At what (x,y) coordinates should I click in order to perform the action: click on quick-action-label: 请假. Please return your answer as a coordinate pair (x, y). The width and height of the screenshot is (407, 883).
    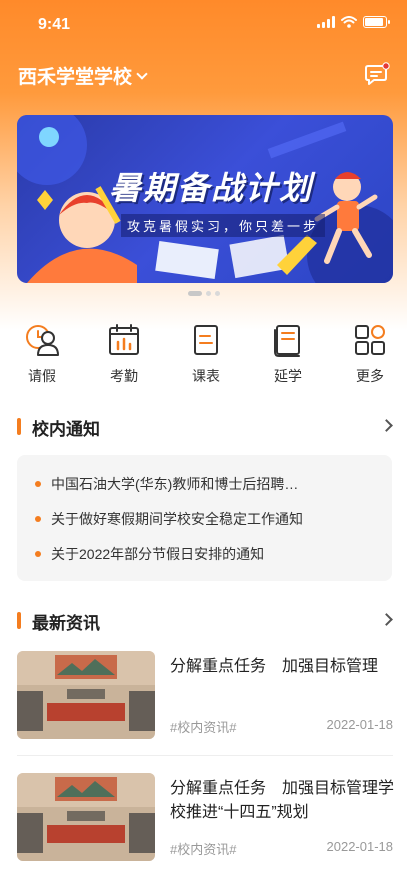
    Looking at the image, I should click on (42, 376).